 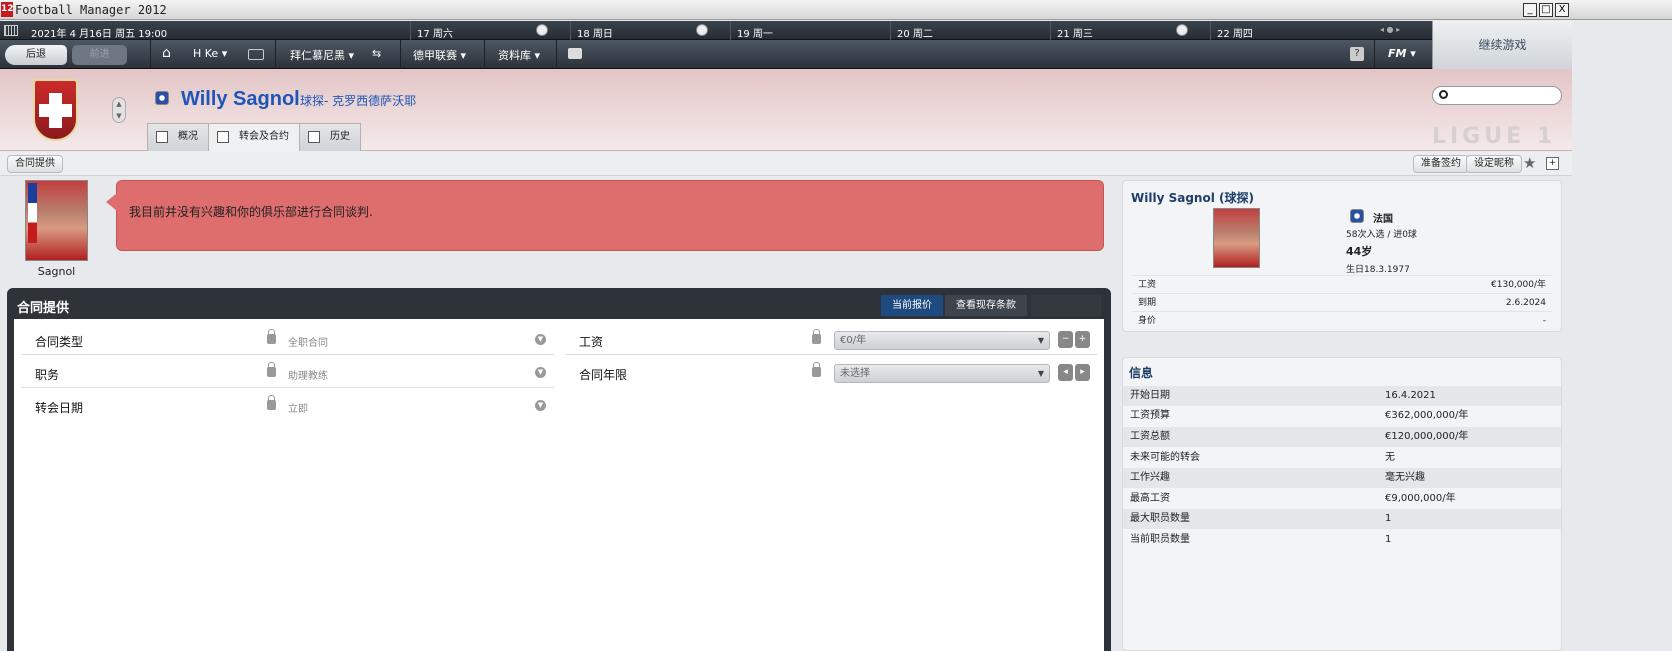 What do you see at coordinates (308, 376) in the screenshot?
I see `field-value: 助理教练` at bounding box center [308, 376].